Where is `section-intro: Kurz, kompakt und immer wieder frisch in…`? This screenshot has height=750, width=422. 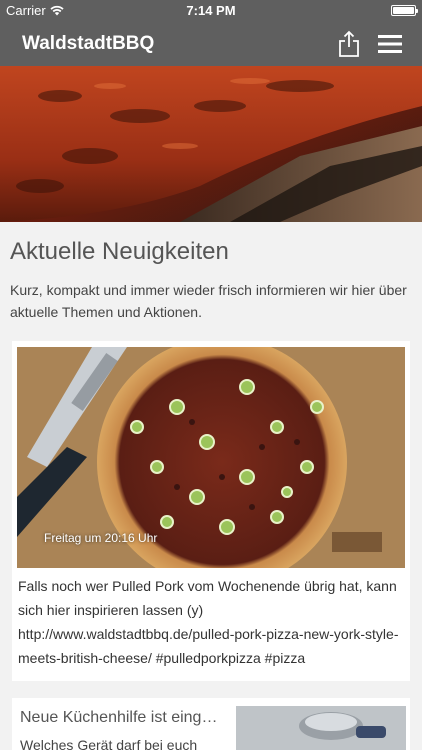 section-intro: Kurz, kompakt und immer wieder frisch in… is located at coordinates (208, 301).